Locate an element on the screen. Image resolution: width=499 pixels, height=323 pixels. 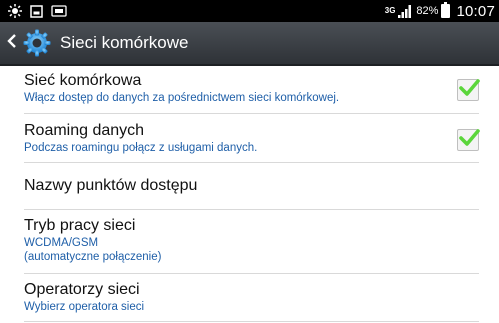
setting-subtitle: WCDMA/GSM is located at coordinates (61, 243).